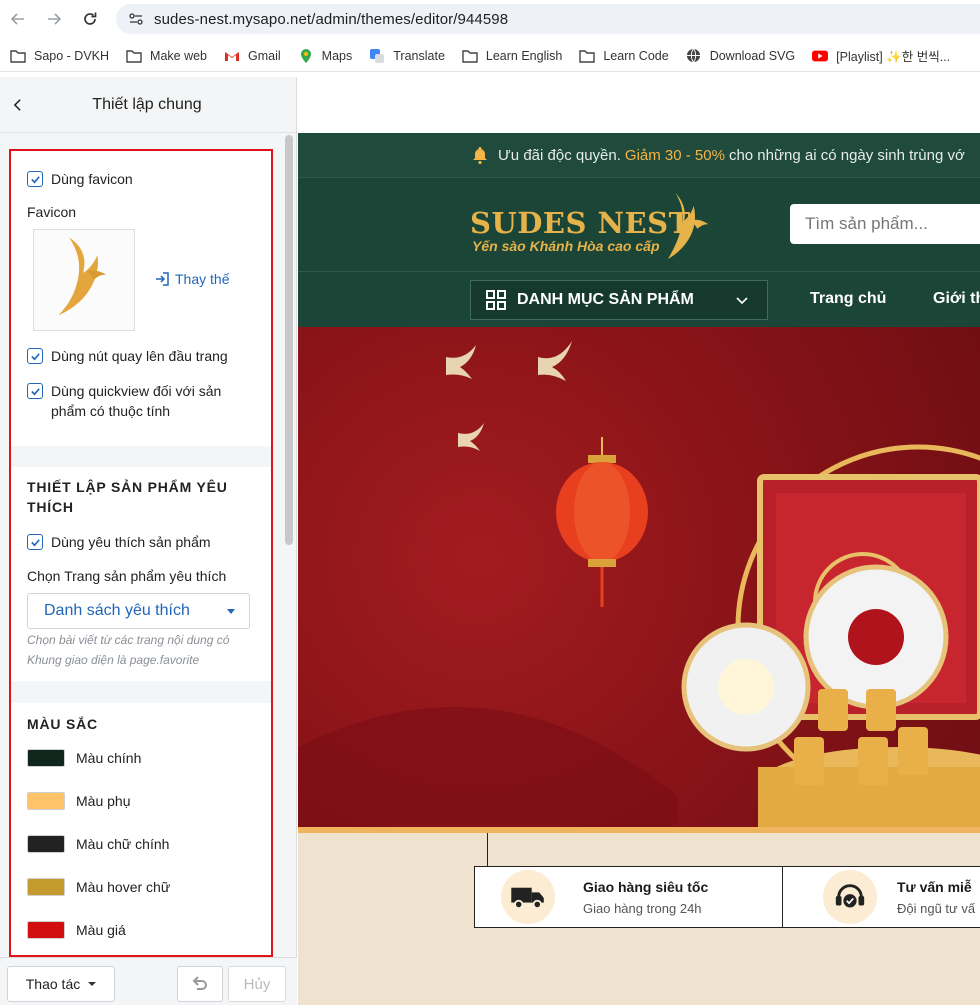  I want to click on bookmark-5: Learn English, so click(512, 56).